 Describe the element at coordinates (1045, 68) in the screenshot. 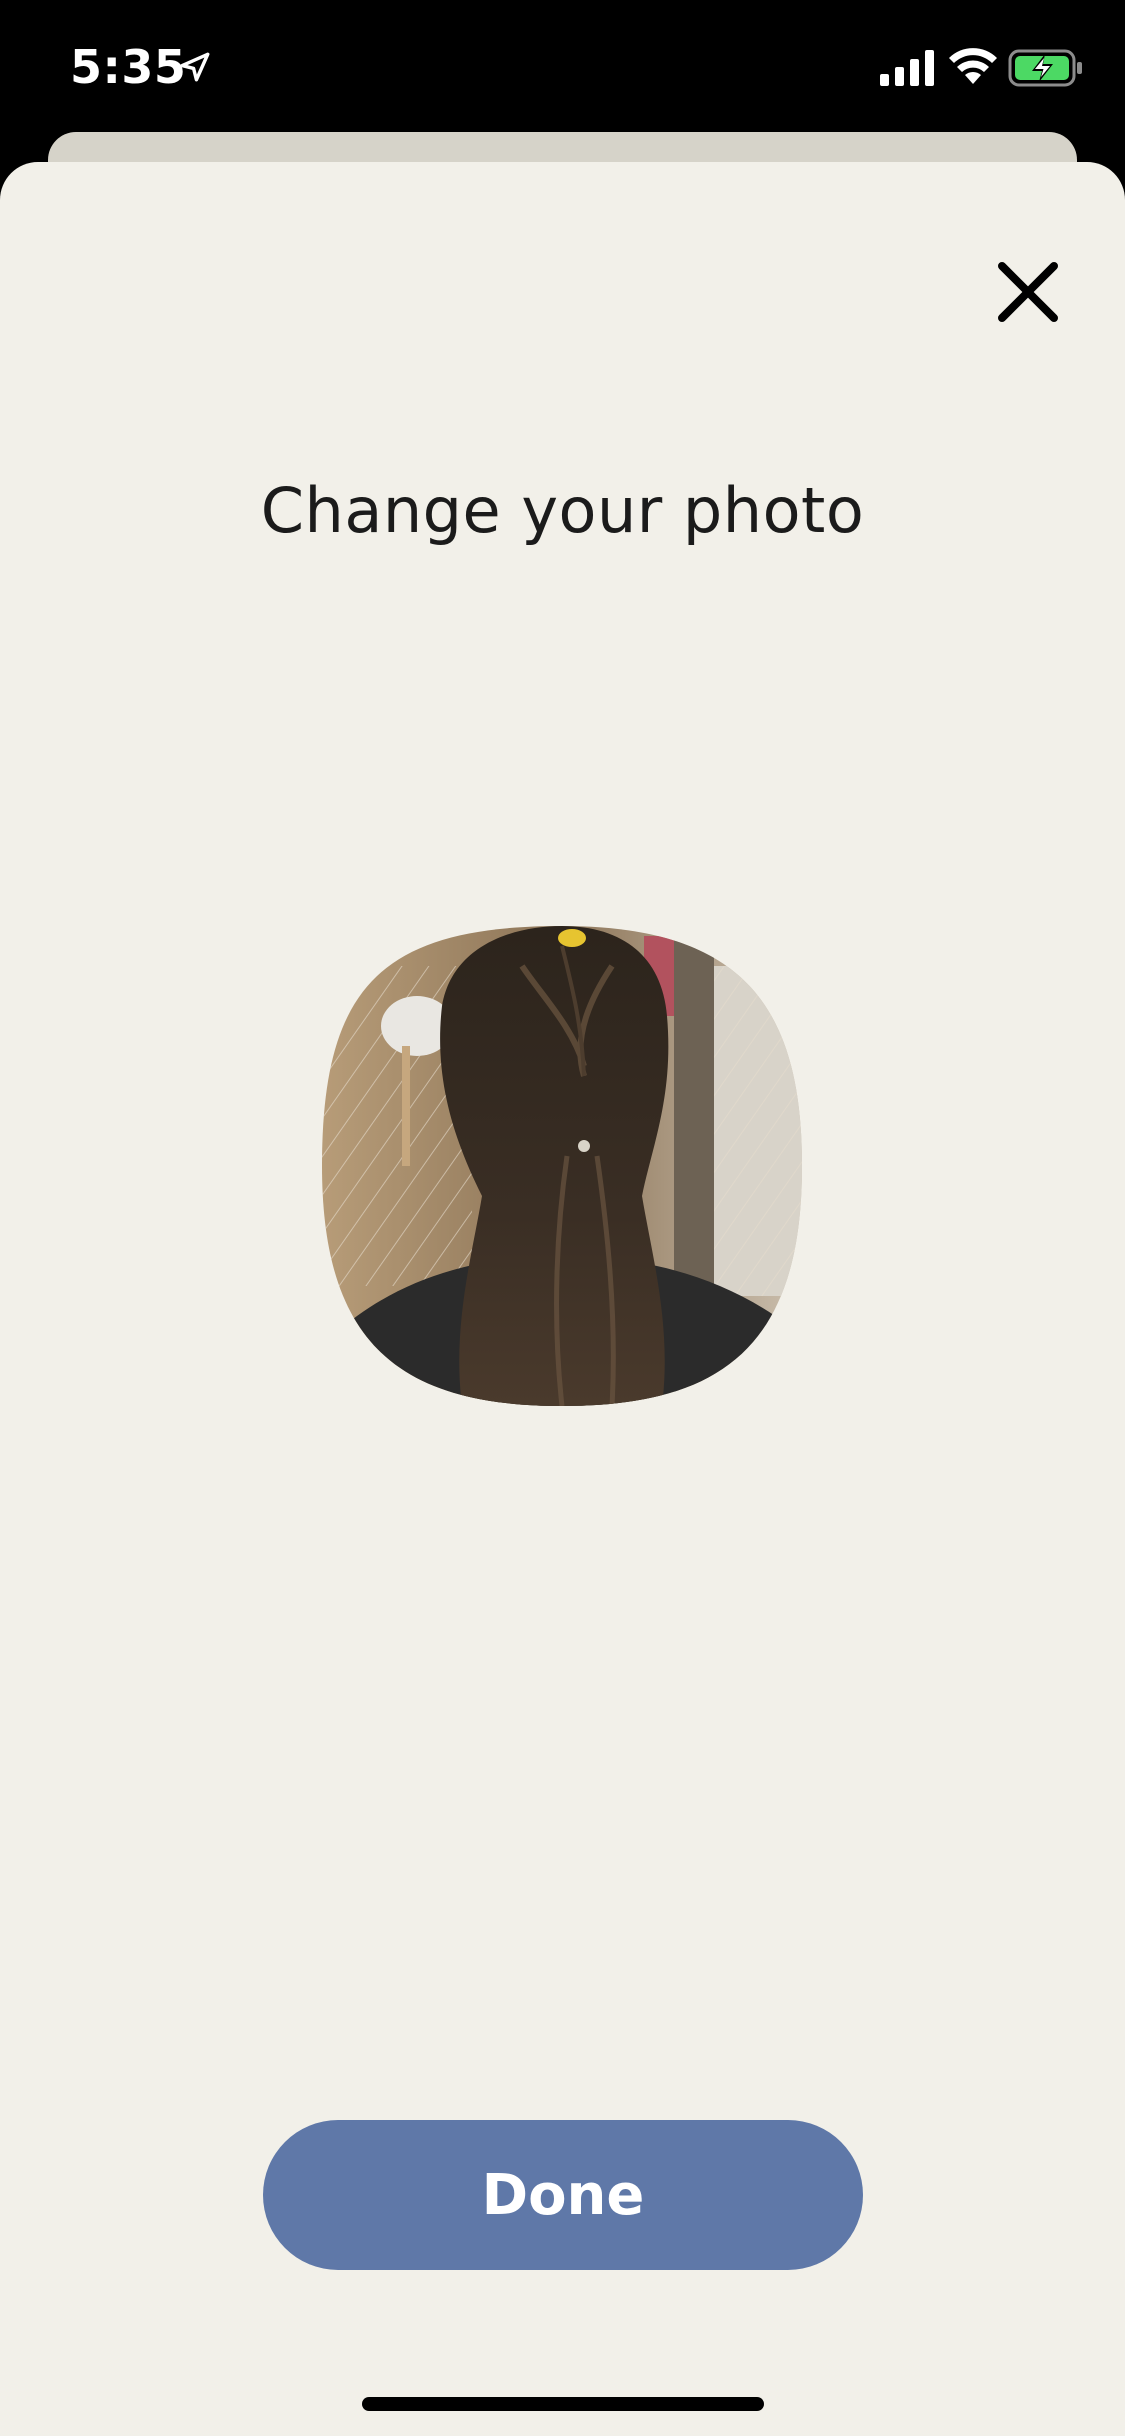

I see `battery-charging-icon` at that location.